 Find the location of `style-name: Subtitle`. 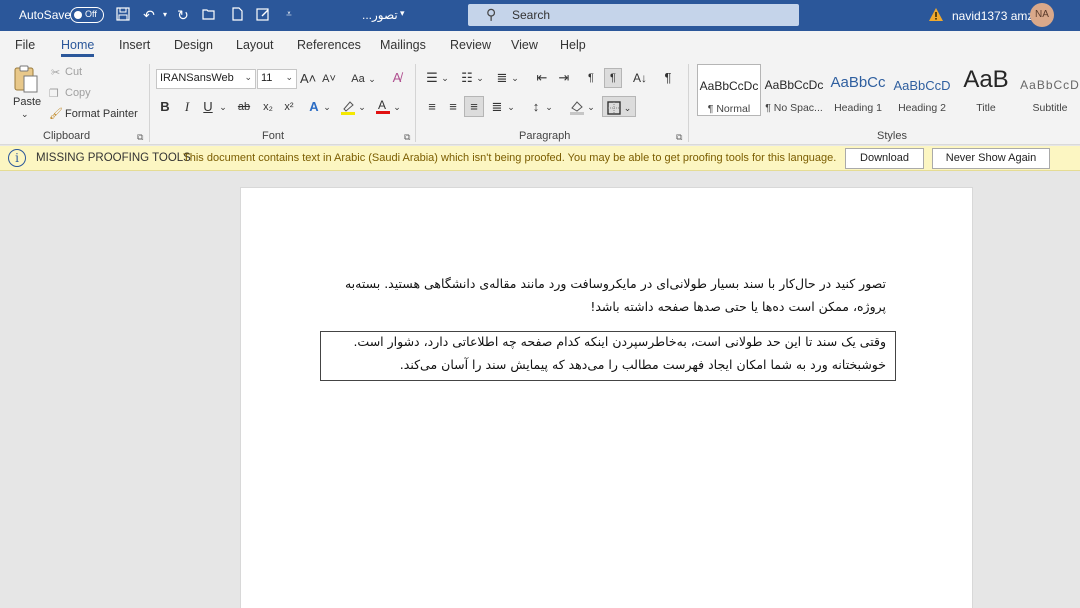

style-name: Subtitle is located at coordinates (1050, 108).